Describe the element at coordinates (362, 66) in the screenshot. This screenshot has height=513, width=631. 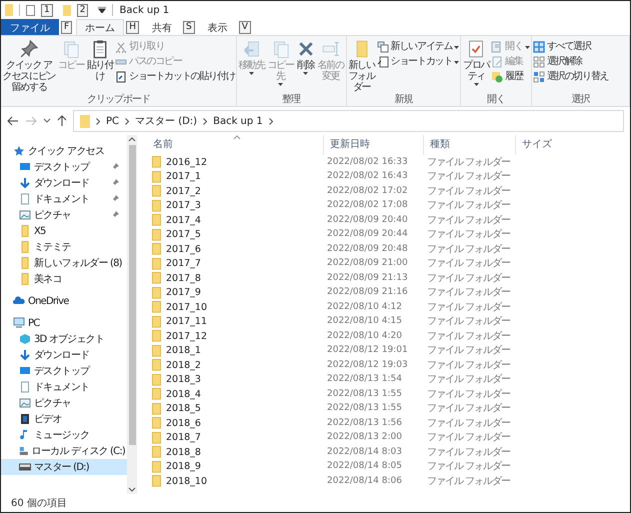
I see `ribbon-button: 新しいフォルダー` at that location.